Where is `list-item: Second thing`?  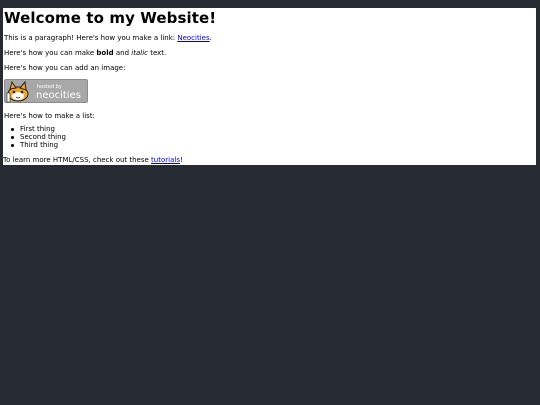
list-item: Second thing is located at coordinates (38, 137).